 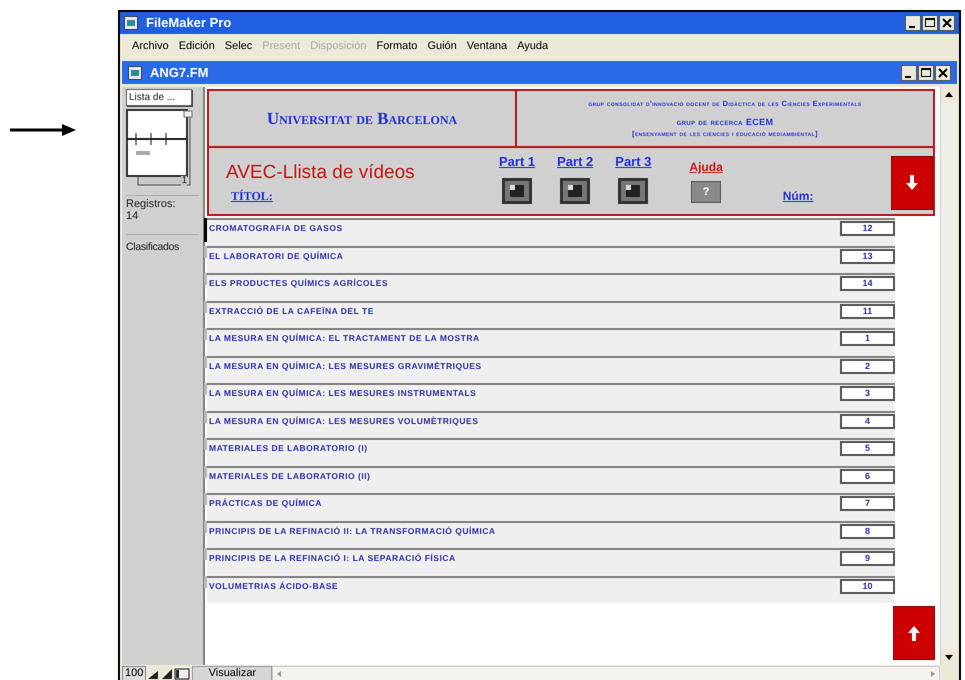 What do you see at coordinates (291, 311) in the screenshot?
I see `video-title: EXTRACCIÓ DE LA CAFEÏNA DEL TE` at bounding box center [291, 311].